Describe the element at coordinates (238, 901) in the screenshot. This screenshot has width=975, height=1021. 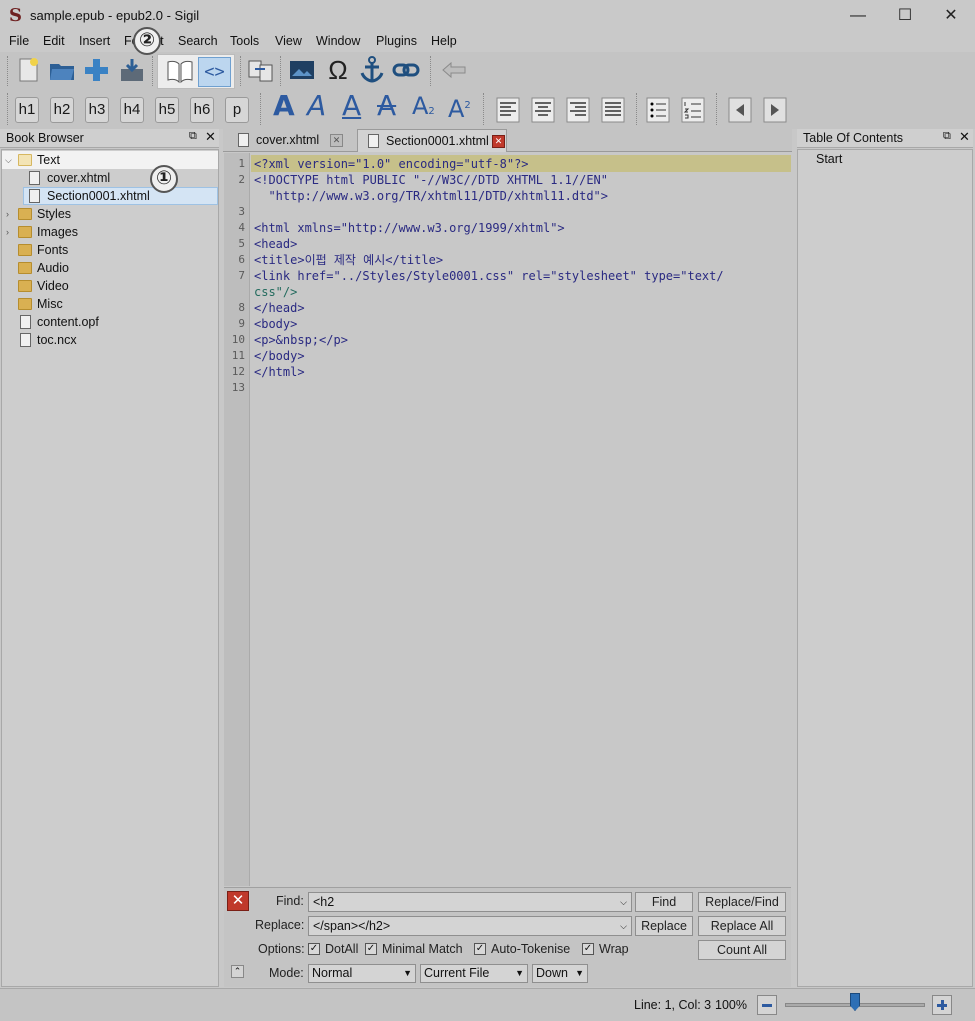
I see `close-find-icon: ✕` at that location.